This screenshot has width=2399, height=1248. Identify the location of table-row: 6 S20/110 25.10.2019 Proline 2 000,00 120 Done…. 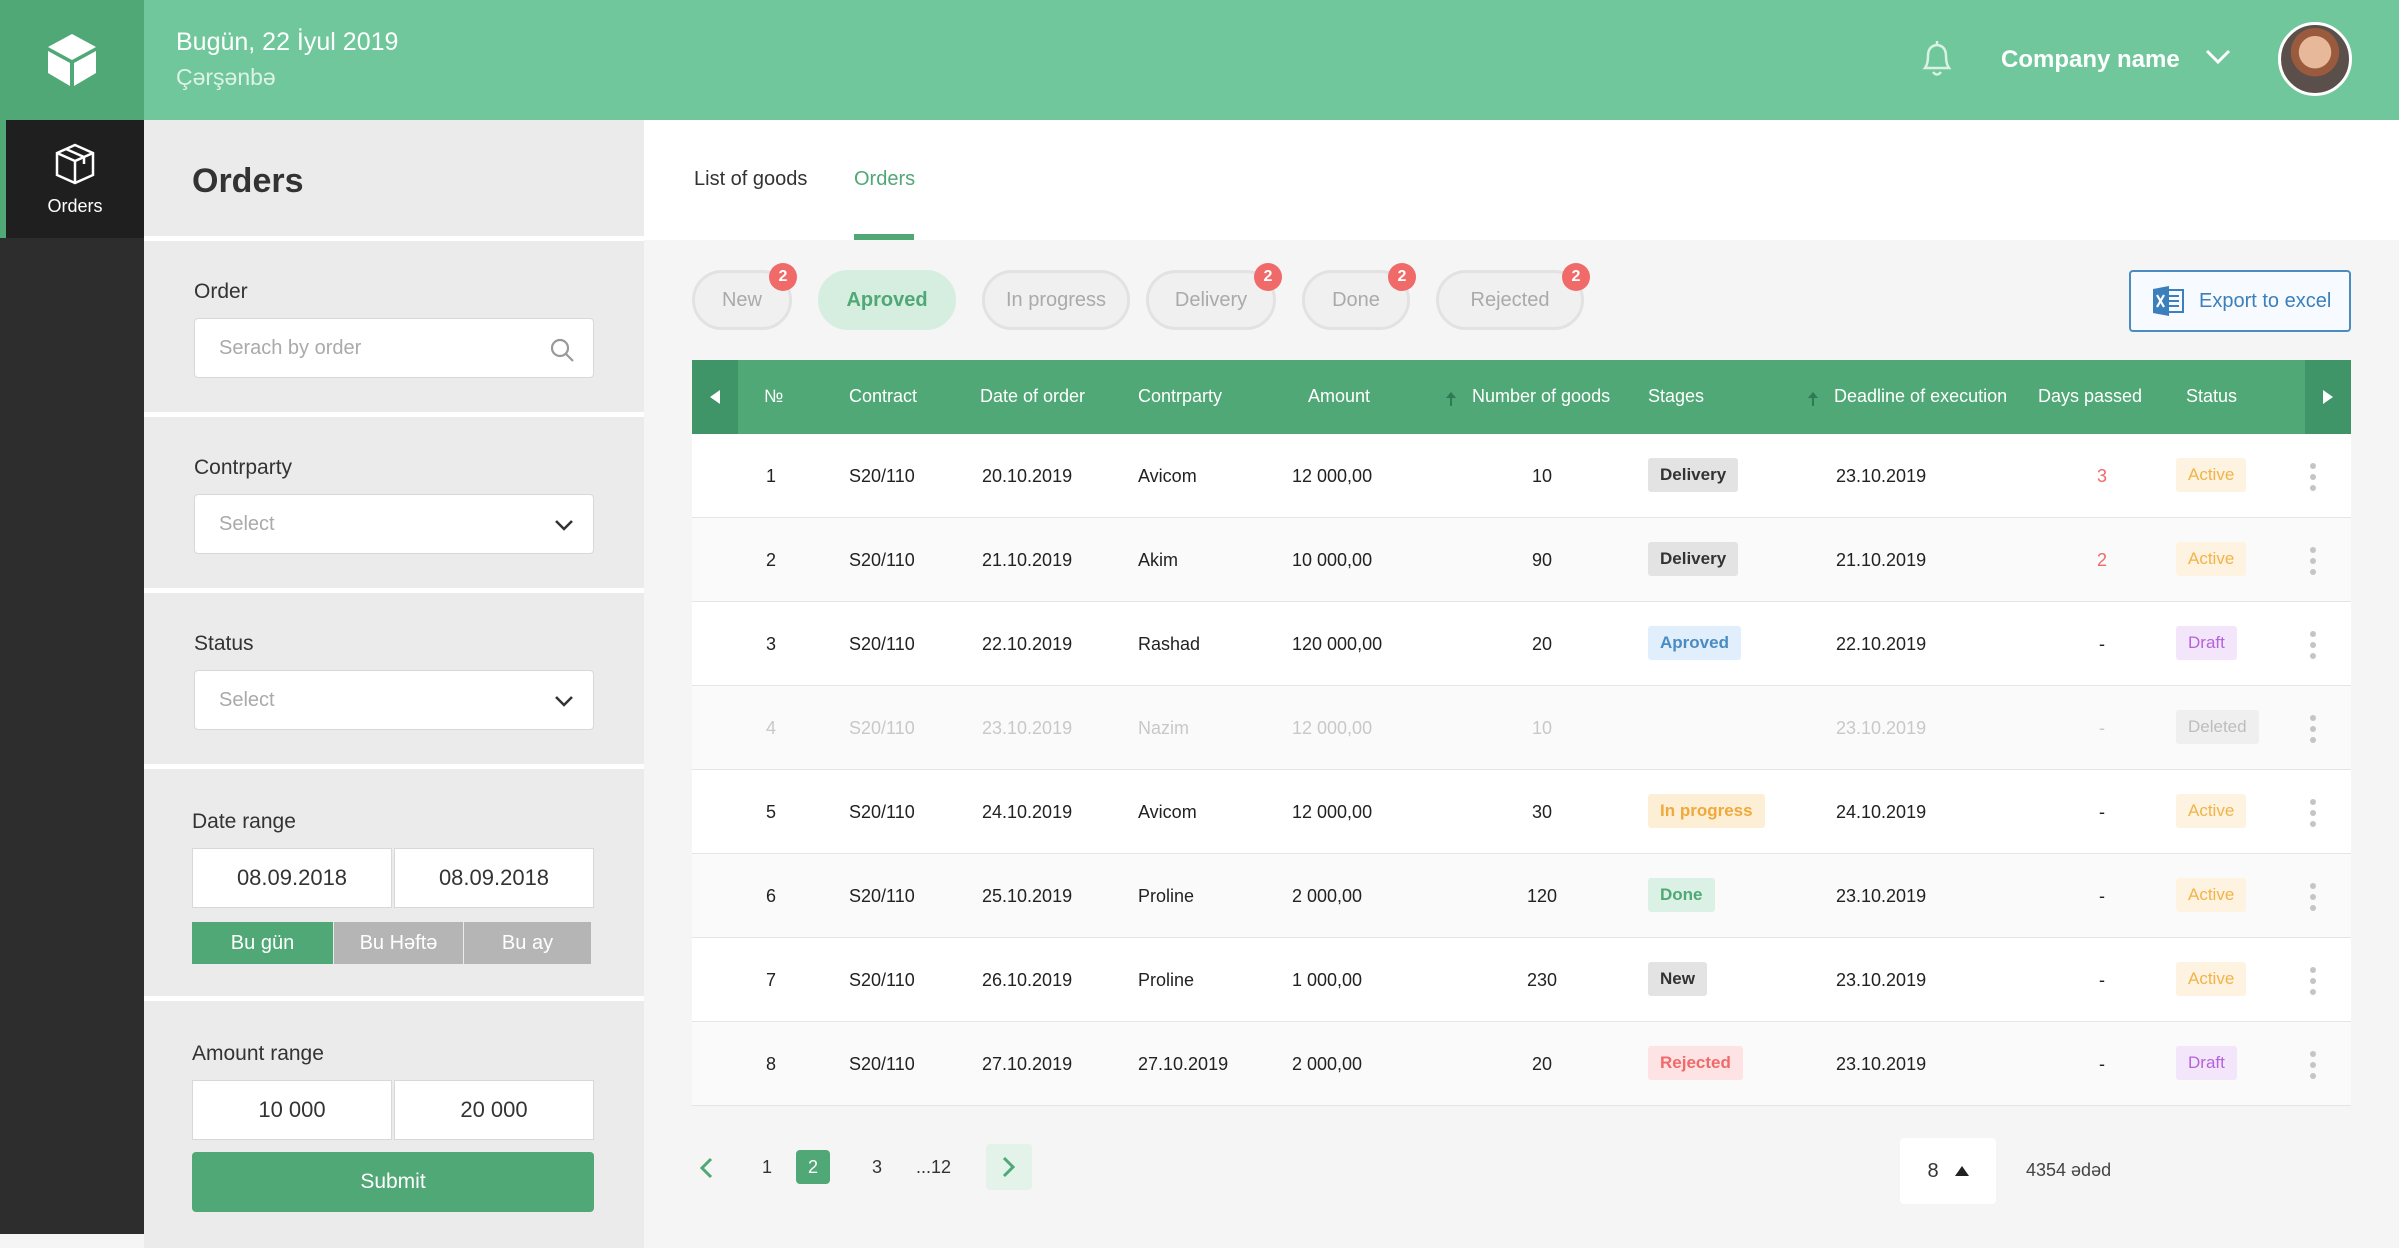
(1521, 896).